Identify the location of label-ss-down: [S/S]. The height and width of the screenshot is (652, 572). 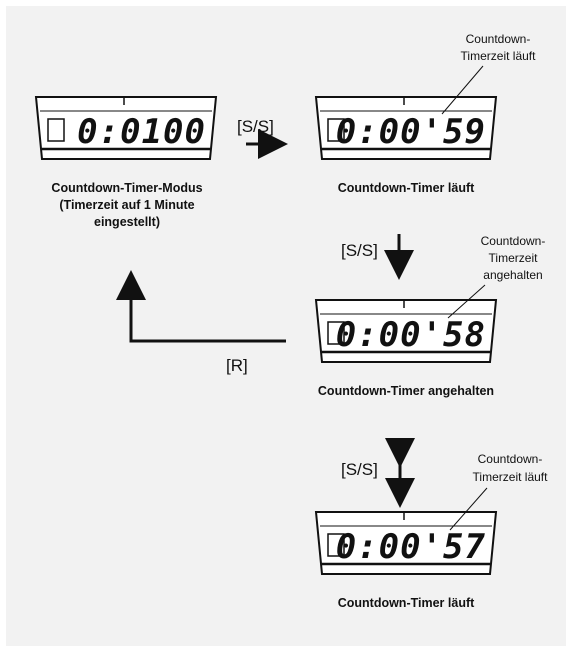
(359, 250).